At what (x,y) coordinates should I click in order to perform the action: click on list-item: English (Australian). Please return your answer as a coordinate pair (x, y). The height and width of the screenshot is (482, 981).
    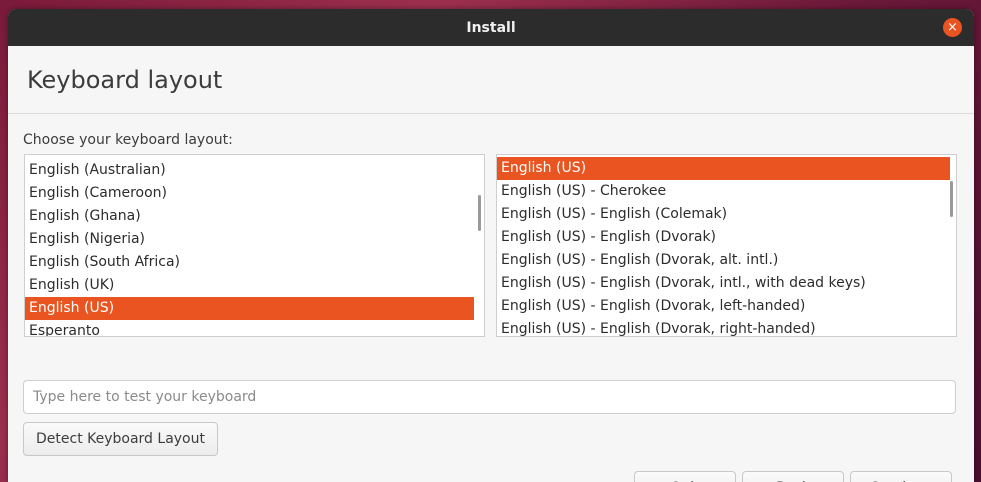
    Looking at the image, I should click on (249, 170).